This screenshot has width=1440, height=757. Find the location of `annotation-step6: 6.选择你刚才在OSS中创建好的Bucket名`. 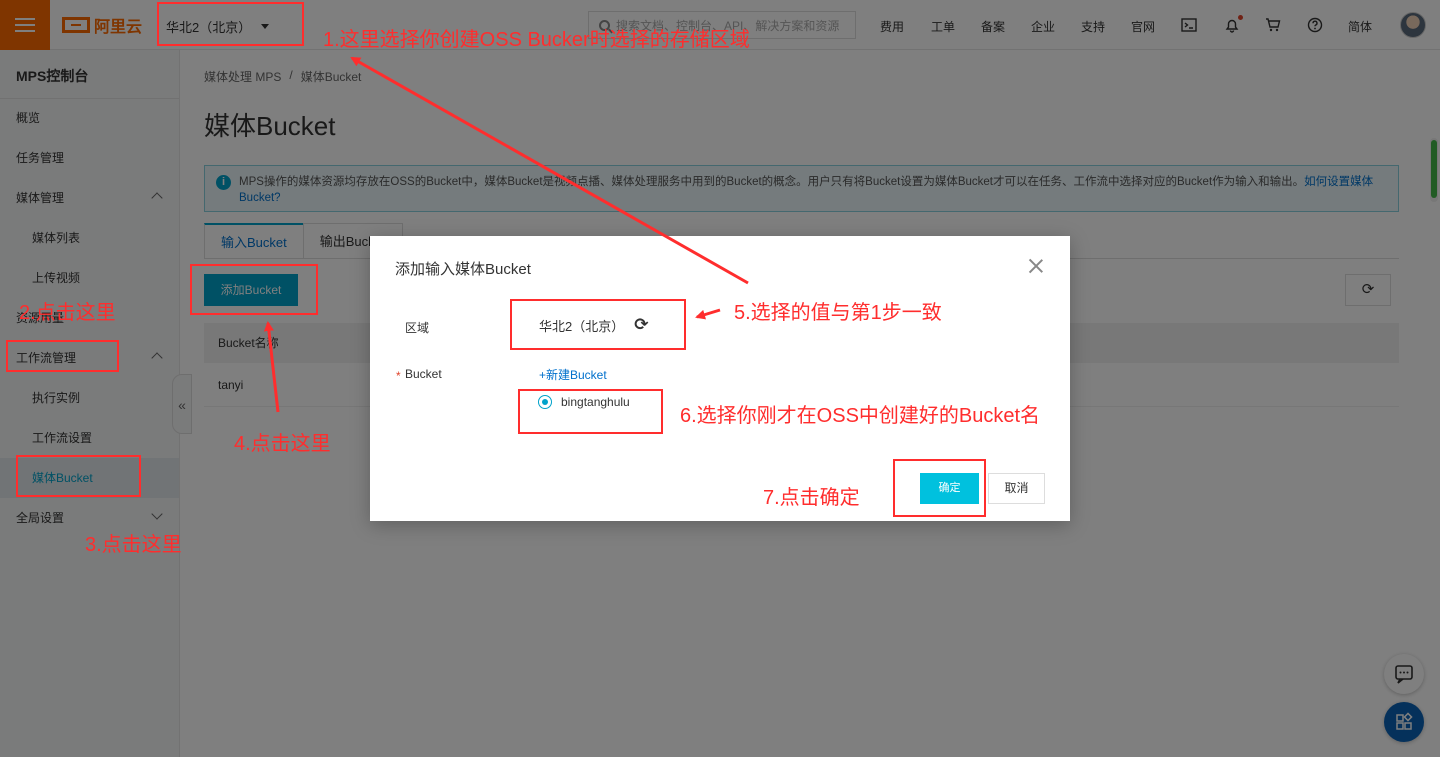

annotation-step6: 6.选择你刚才在OSS中创建好的Bucket名 is located at coordinates (860, 416).